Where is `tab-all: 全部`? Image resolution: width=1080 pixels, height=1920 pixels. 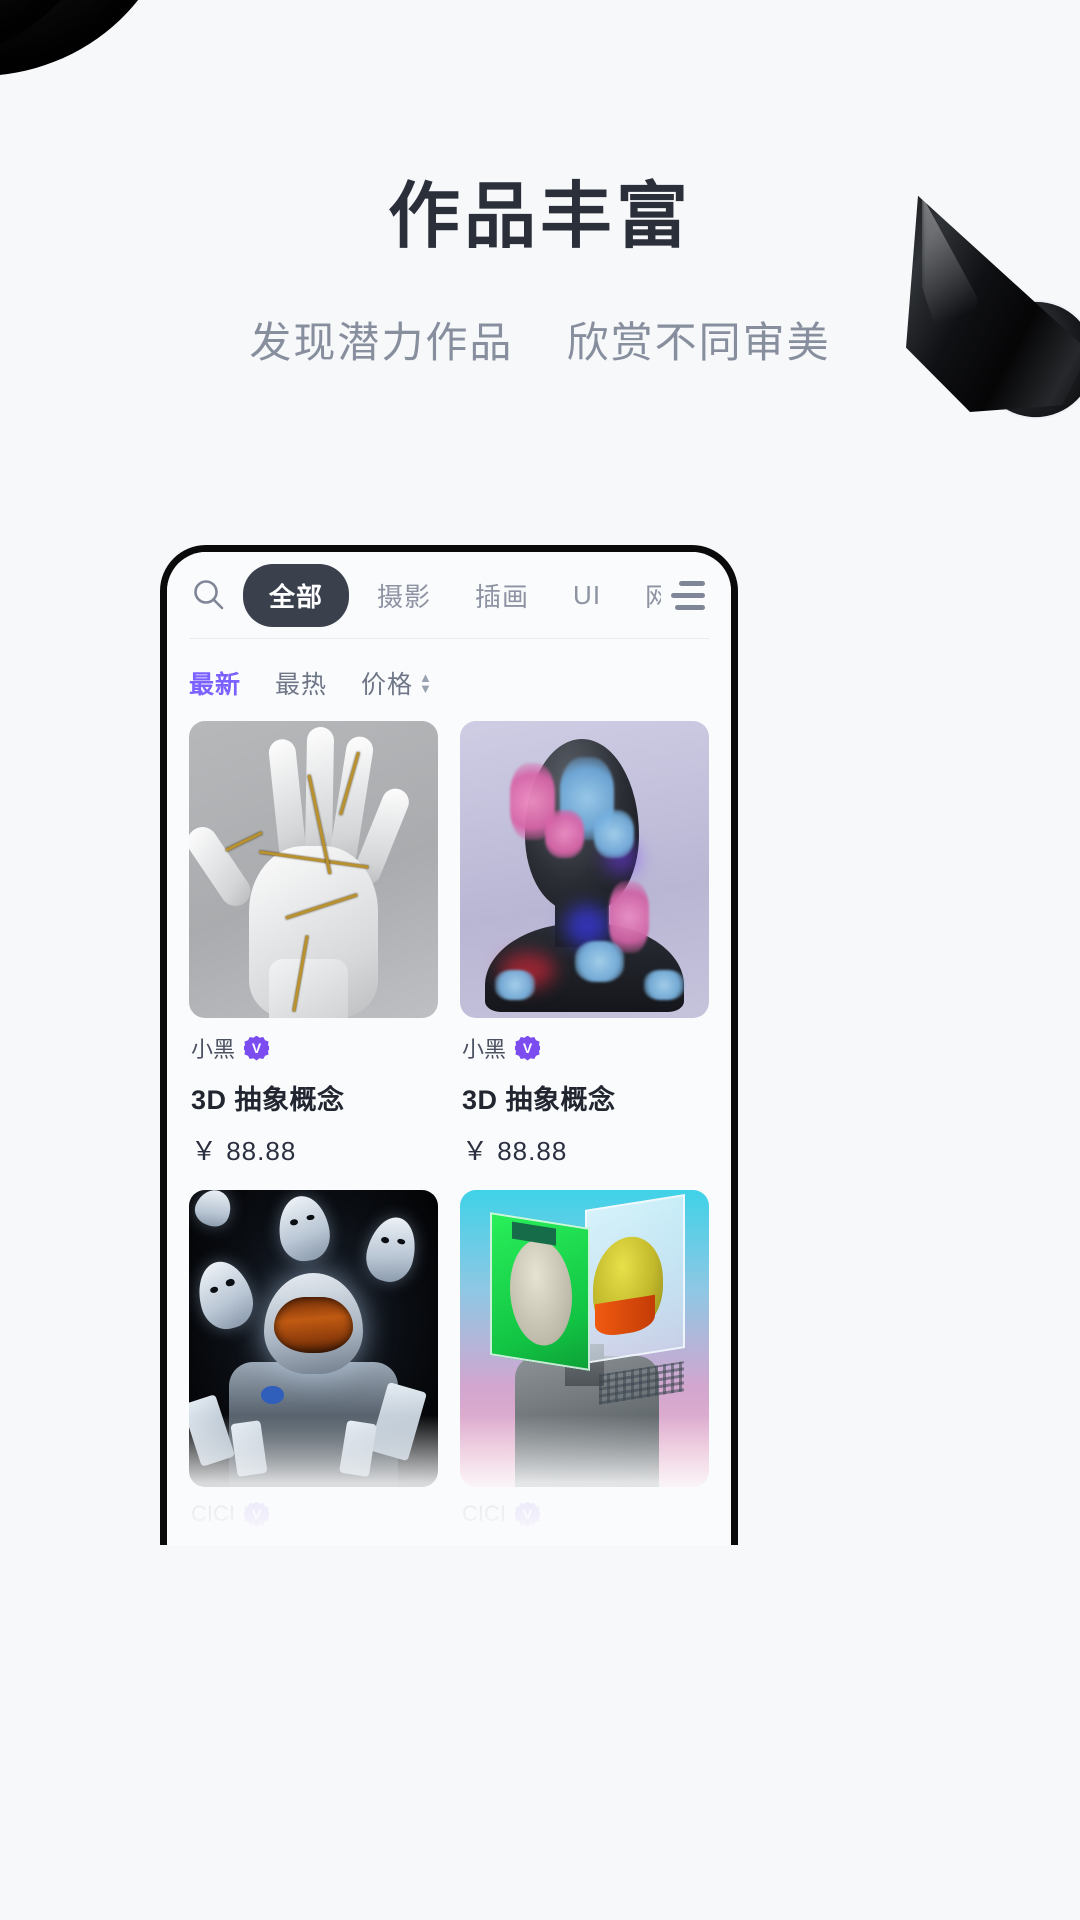
tab-all: 全部 is located at coordinates (296, 595).